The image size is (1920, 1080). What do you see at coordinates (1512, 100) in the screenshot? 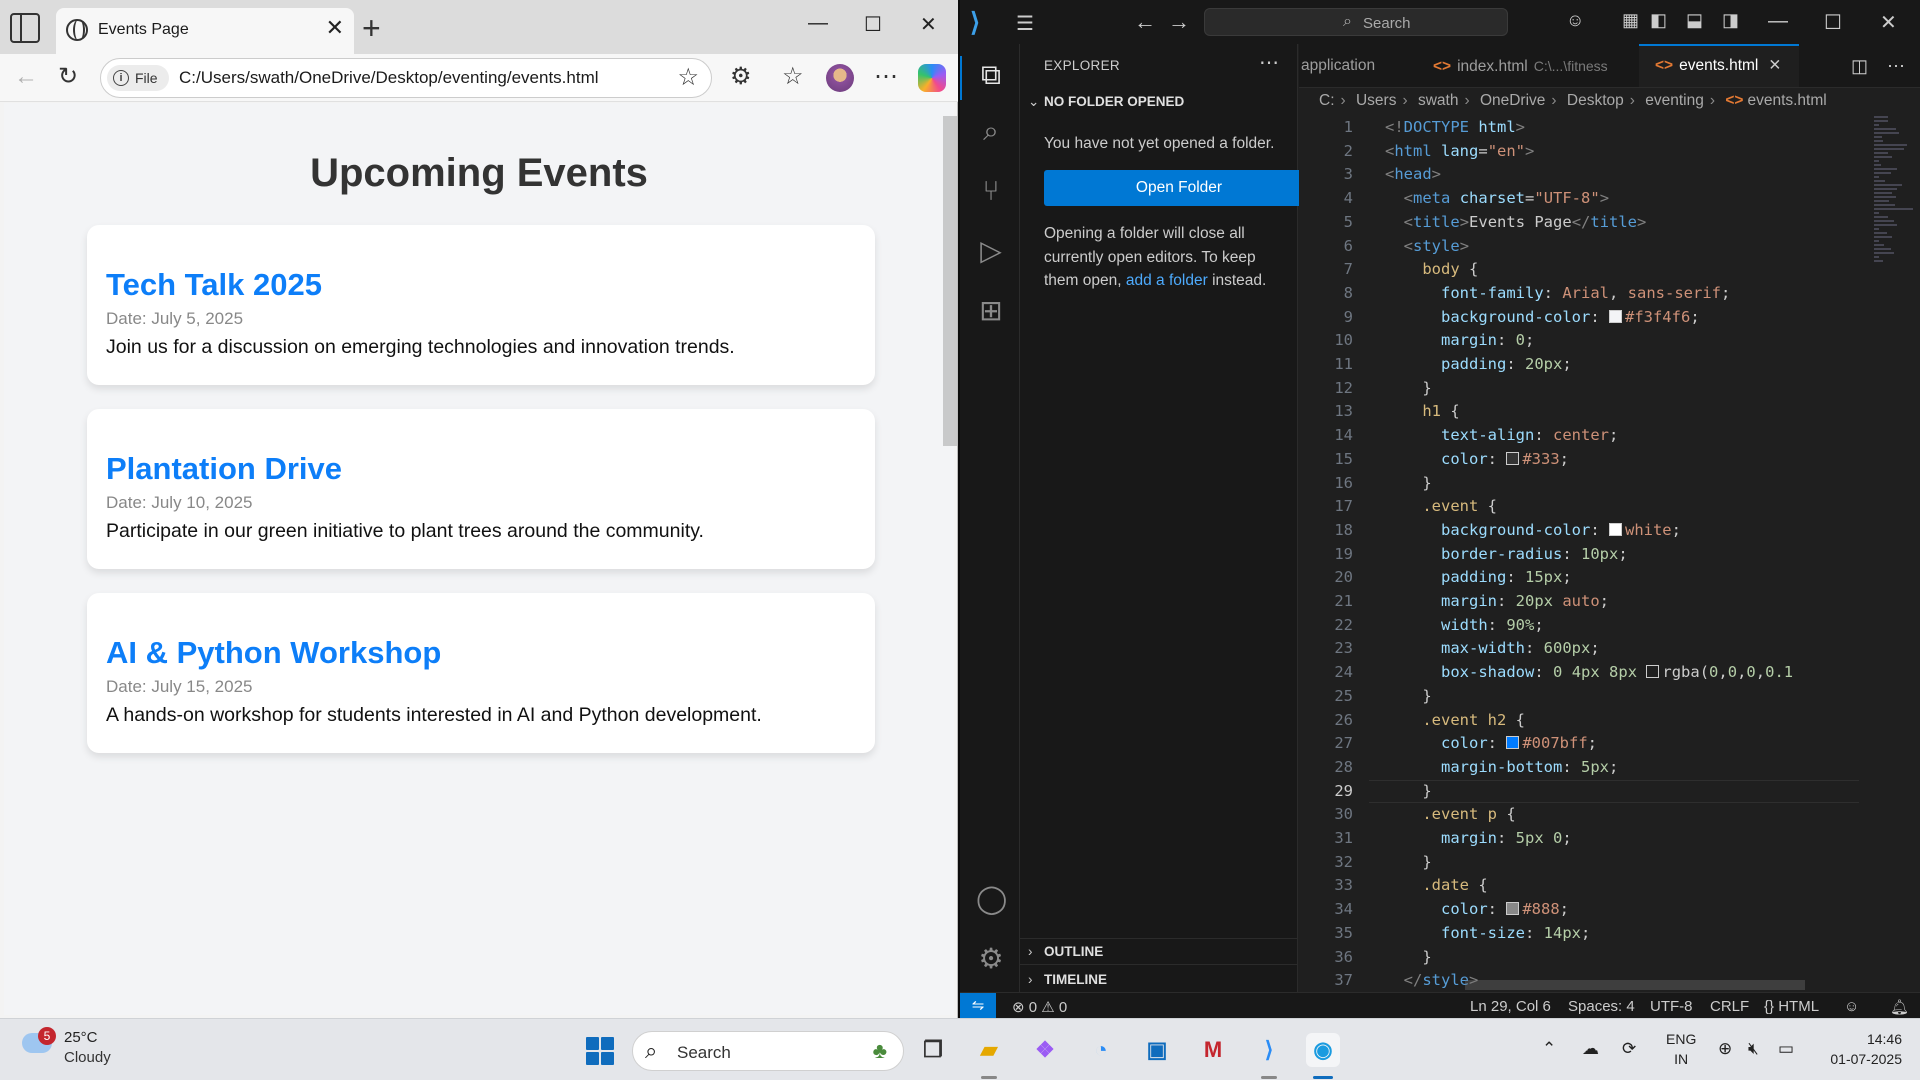
I see `breadcrumb-item: OneDrive` at bounding box center [1512, 100].